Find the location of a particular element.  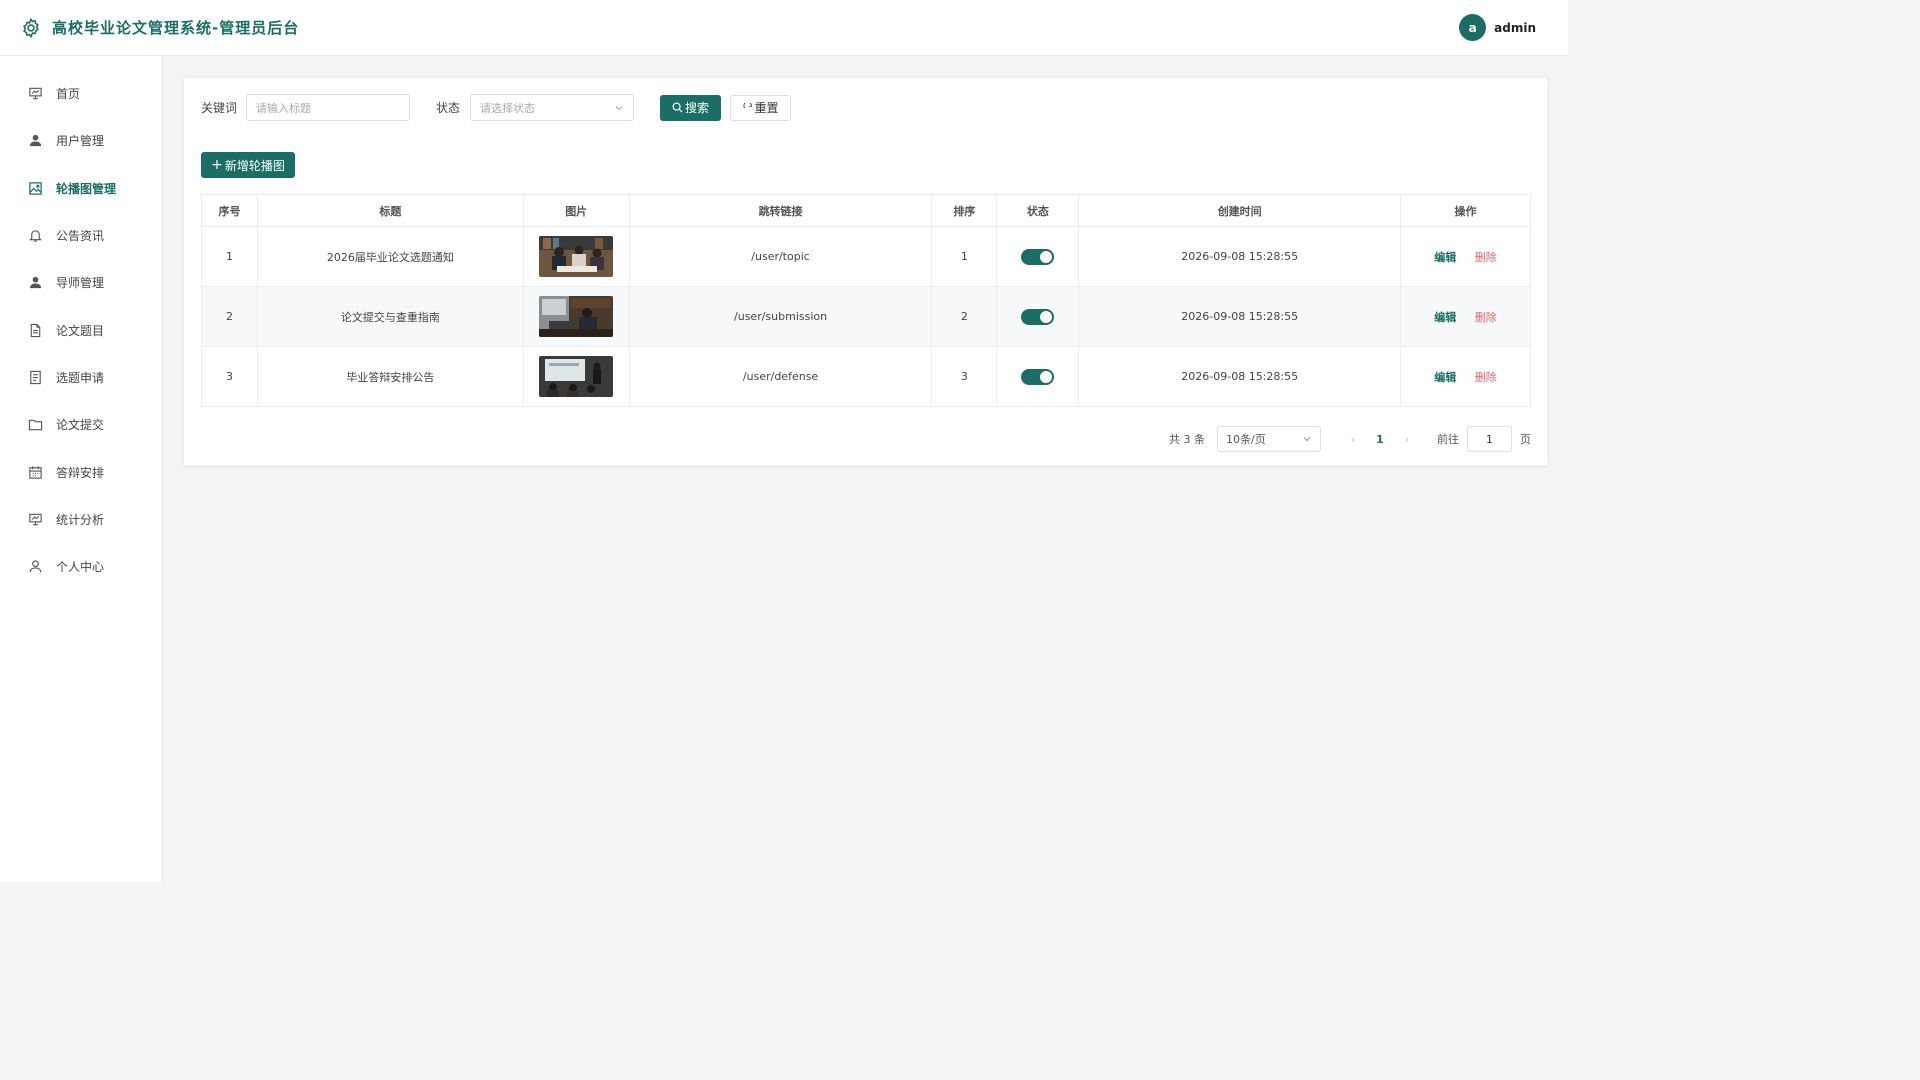

row-title: 论文提交与查重指南 is located at coordinates (390, 316).